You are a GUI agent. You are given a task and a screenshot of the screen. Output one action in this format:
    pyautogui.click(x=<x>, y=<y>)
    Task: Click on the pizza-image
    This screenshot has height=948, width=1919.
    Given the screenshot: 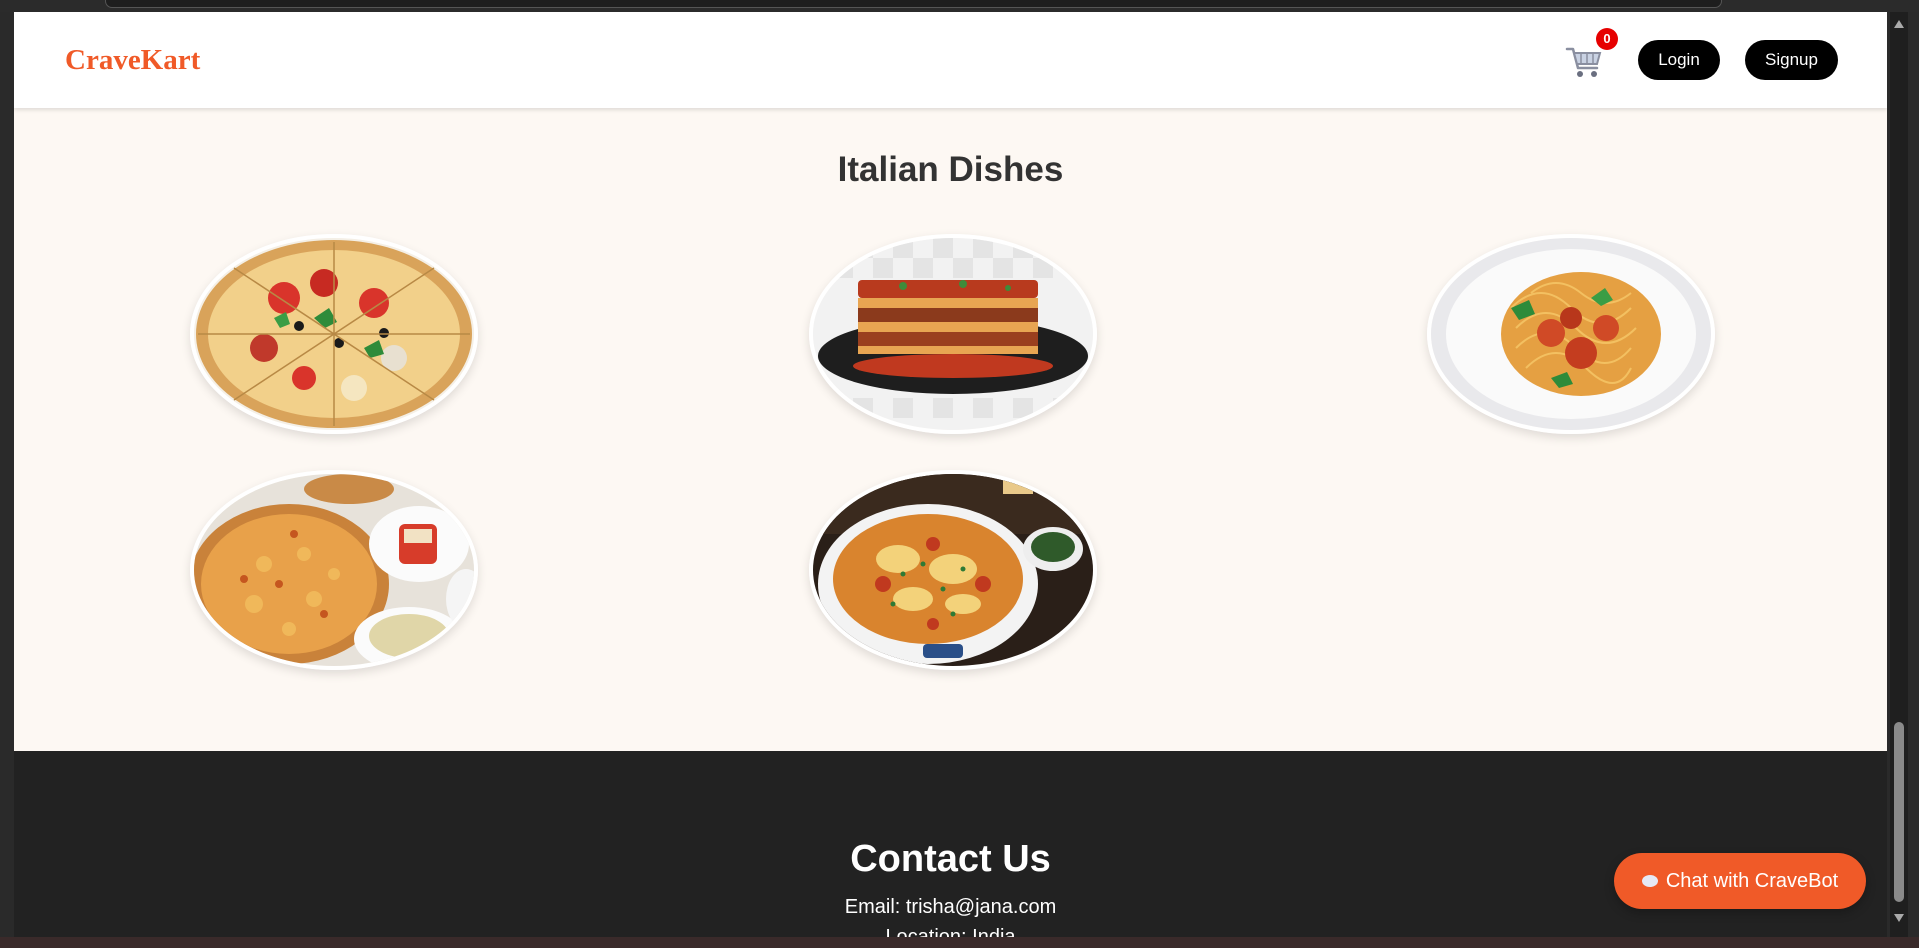 What is the action you would take?
    pyautogui.click(x=334, y=334)
    